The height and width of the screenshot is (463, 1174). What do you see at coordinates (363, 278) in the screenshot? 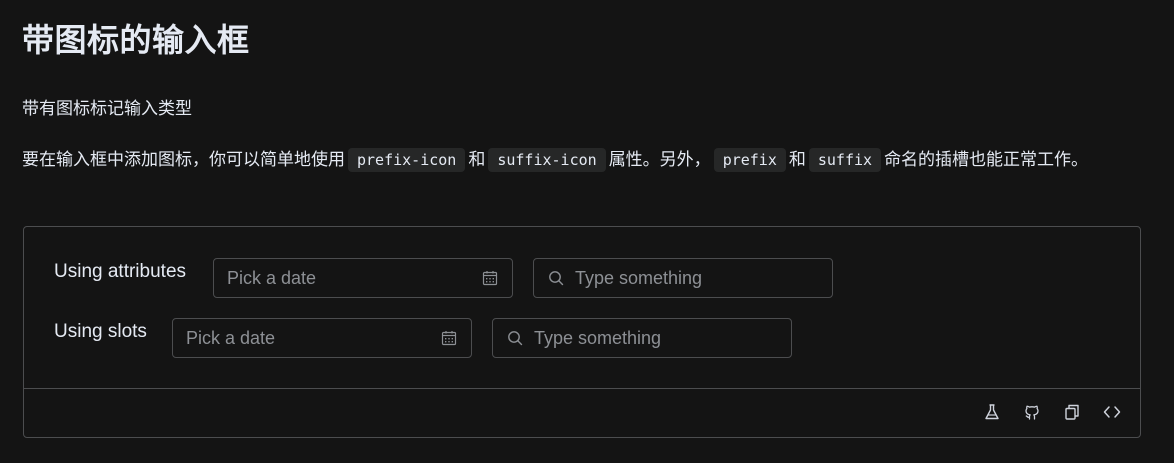
I see `date-input-attributes: Pick a date` at bounding box center [363, 278].